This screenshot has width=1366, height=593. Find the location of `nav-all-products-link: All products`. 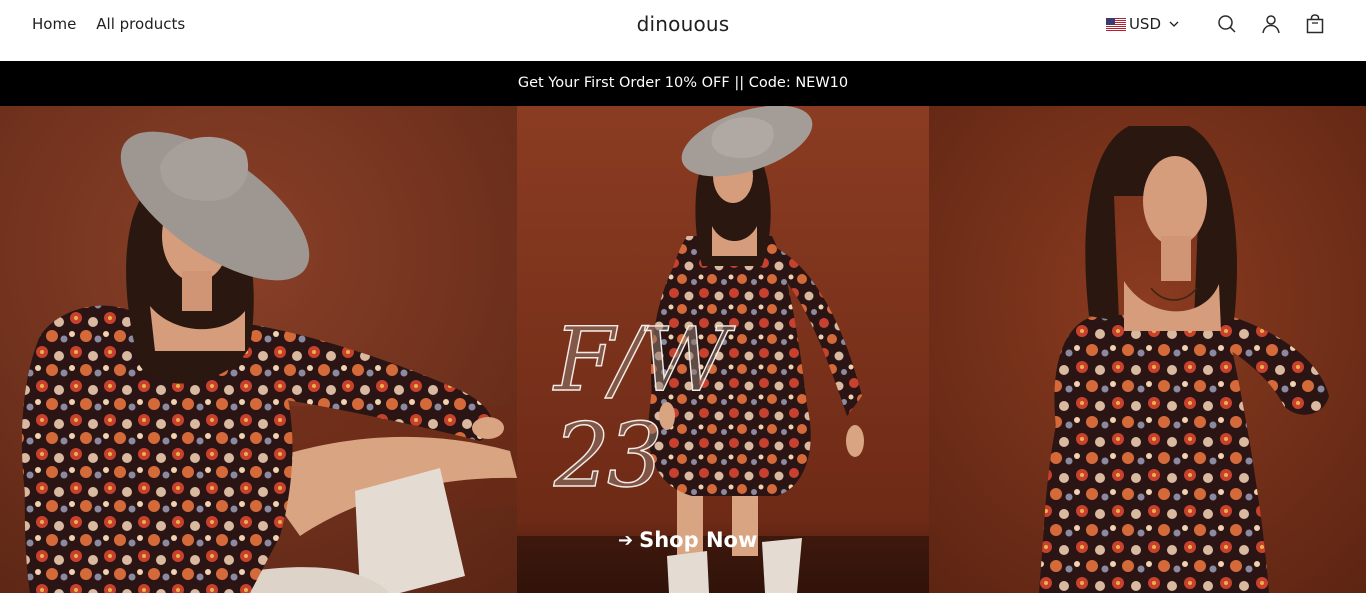

nav-all-products-link: All products is located at coordinates (140, 24).